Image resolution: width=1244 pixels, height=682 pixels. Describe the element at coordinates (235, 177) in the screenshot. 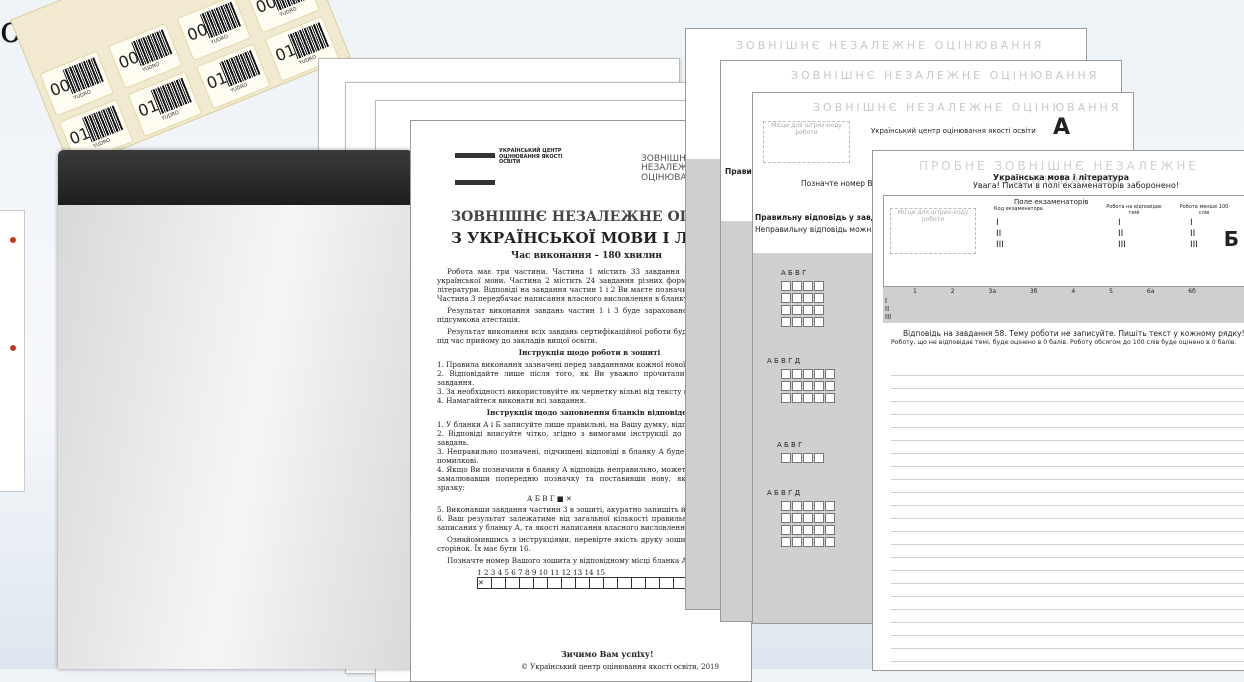

I see `bag-seal-strip` at that location.